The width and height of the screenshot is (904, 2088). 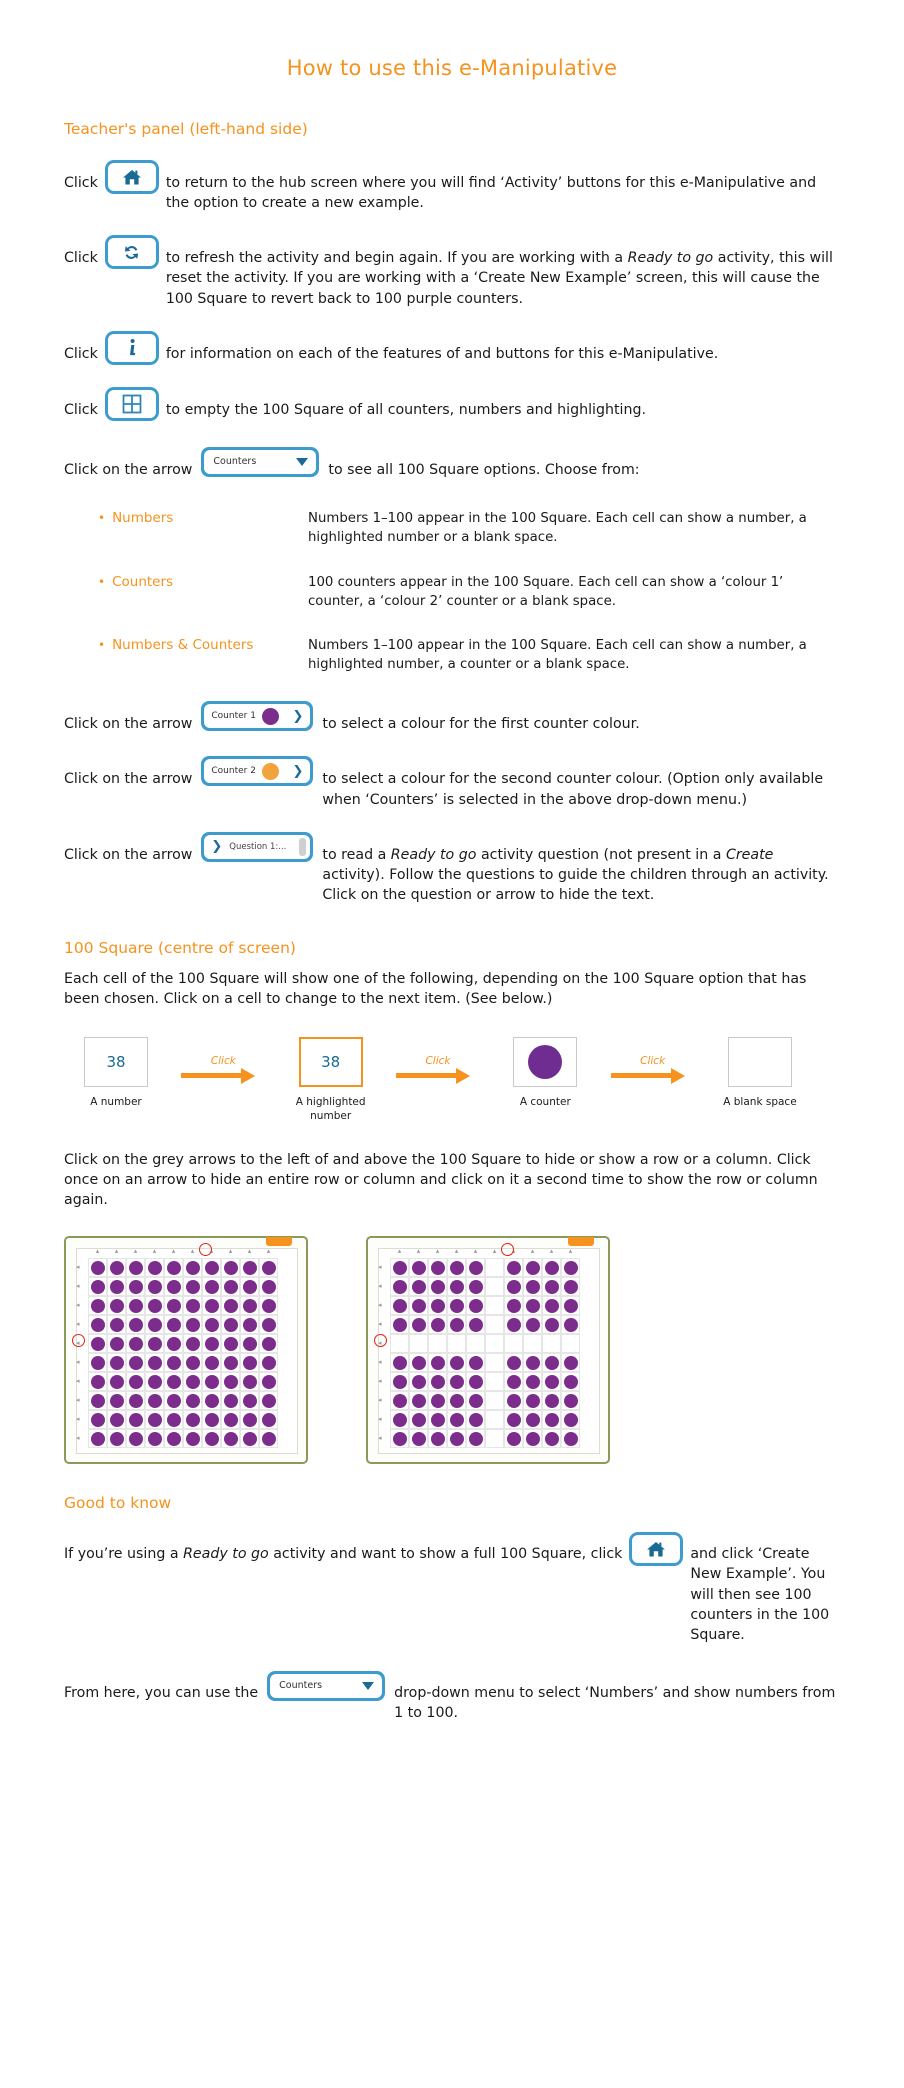 What do you see at coordinates (656, 1549) in the screenshot?
I see `home-button` at bounding box center [656, 1549].